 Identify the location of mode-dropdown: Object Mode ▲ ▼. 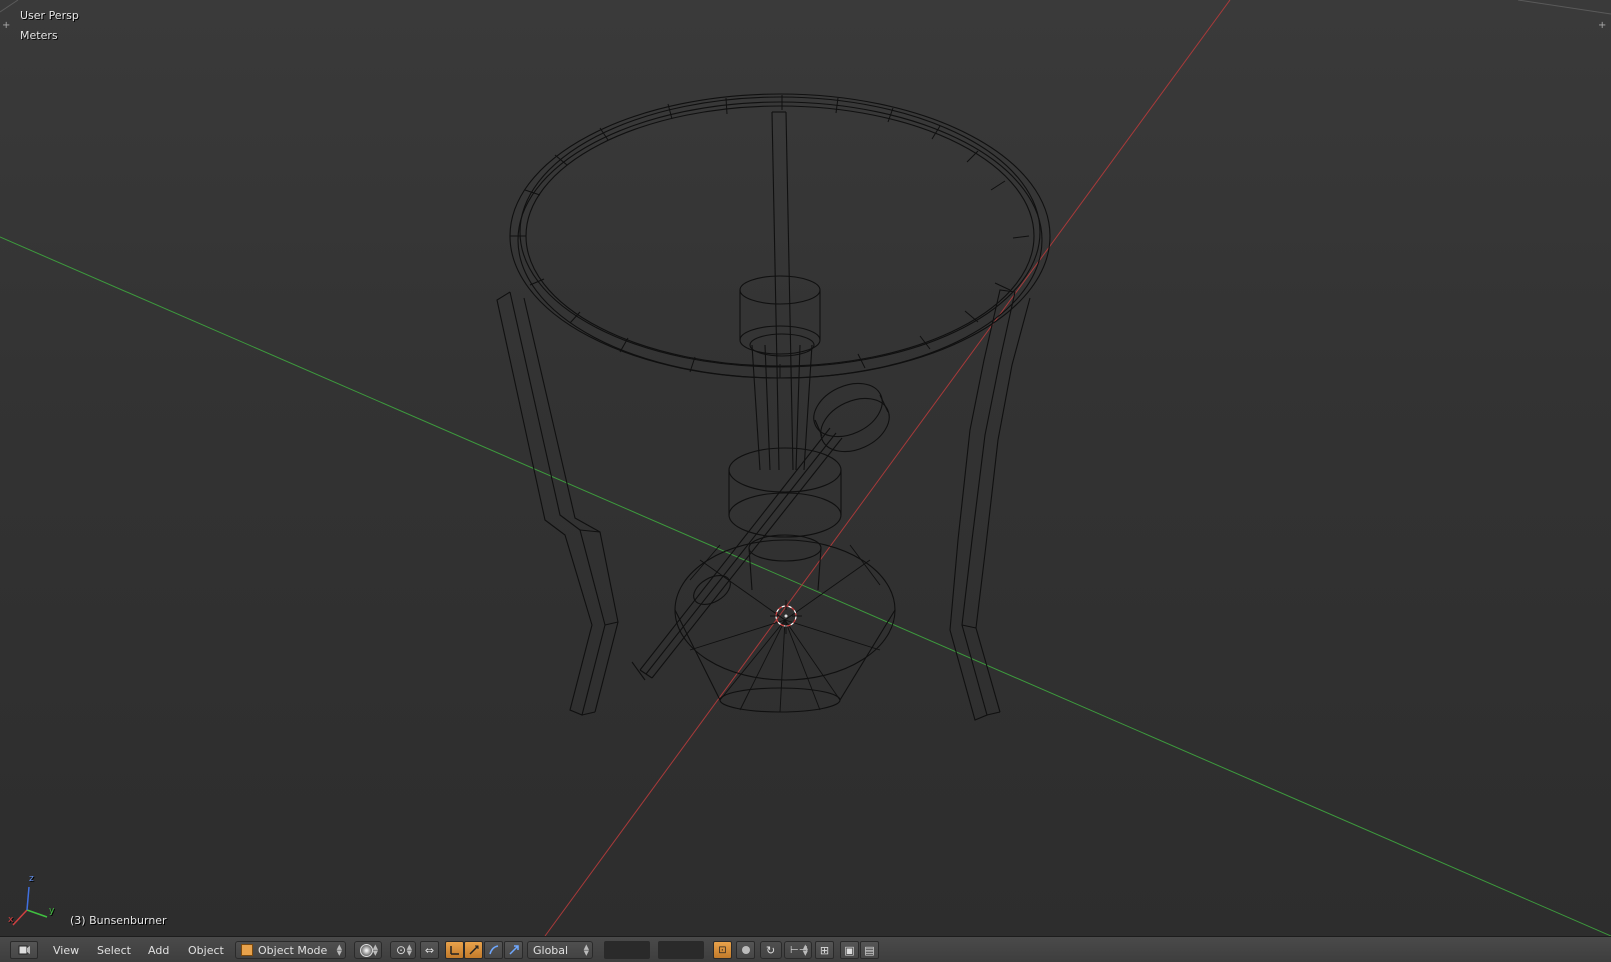
(290, 950).